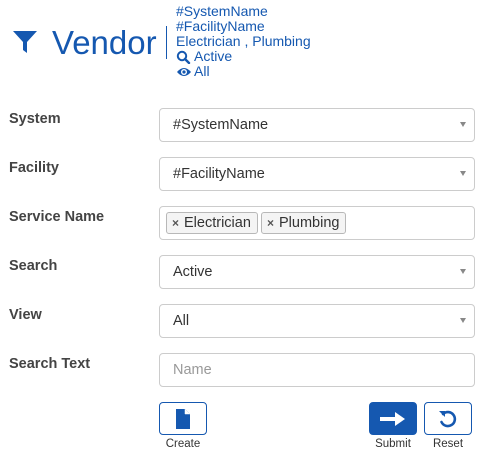 The height and width of the screenshot is (463, 485). What do you see at coordinates (57, 217) in the screenshot?
I see `service-name-label: Service Name` at bounding box center [57, 217].